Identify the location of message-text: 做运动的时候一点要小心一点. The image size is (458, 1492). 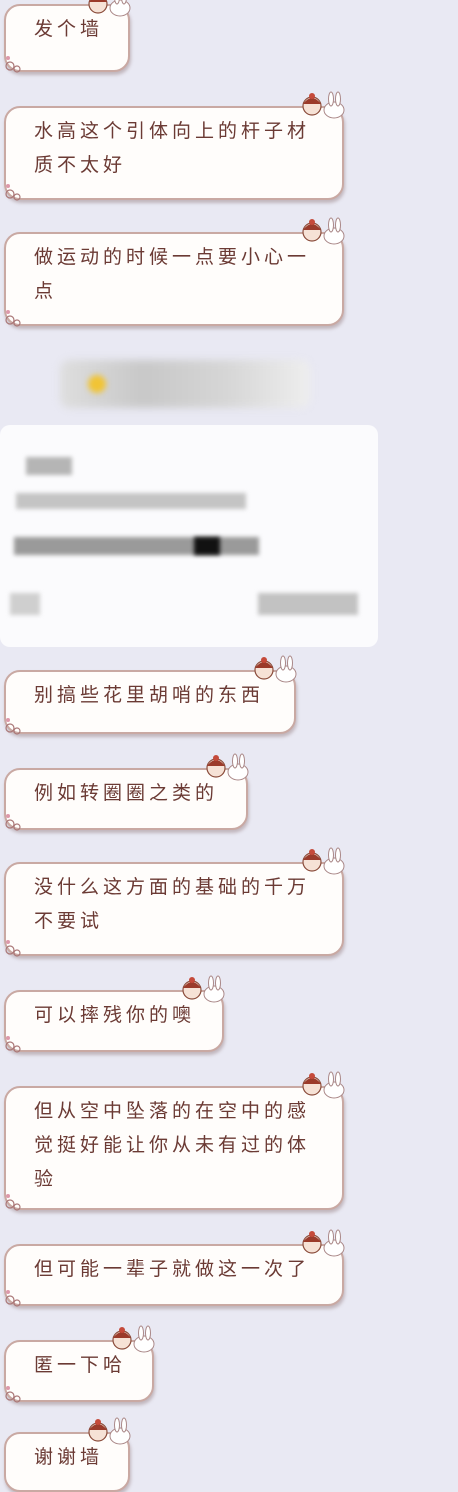
(172, 274).